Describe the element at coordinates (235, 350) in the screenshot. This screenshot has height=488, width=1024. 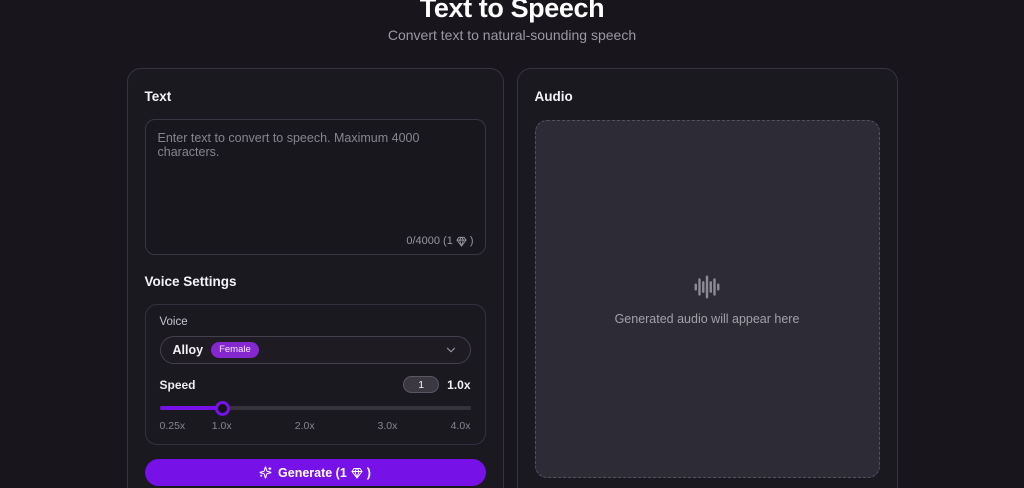
I see `voice-gender-badge: Female` at that location.